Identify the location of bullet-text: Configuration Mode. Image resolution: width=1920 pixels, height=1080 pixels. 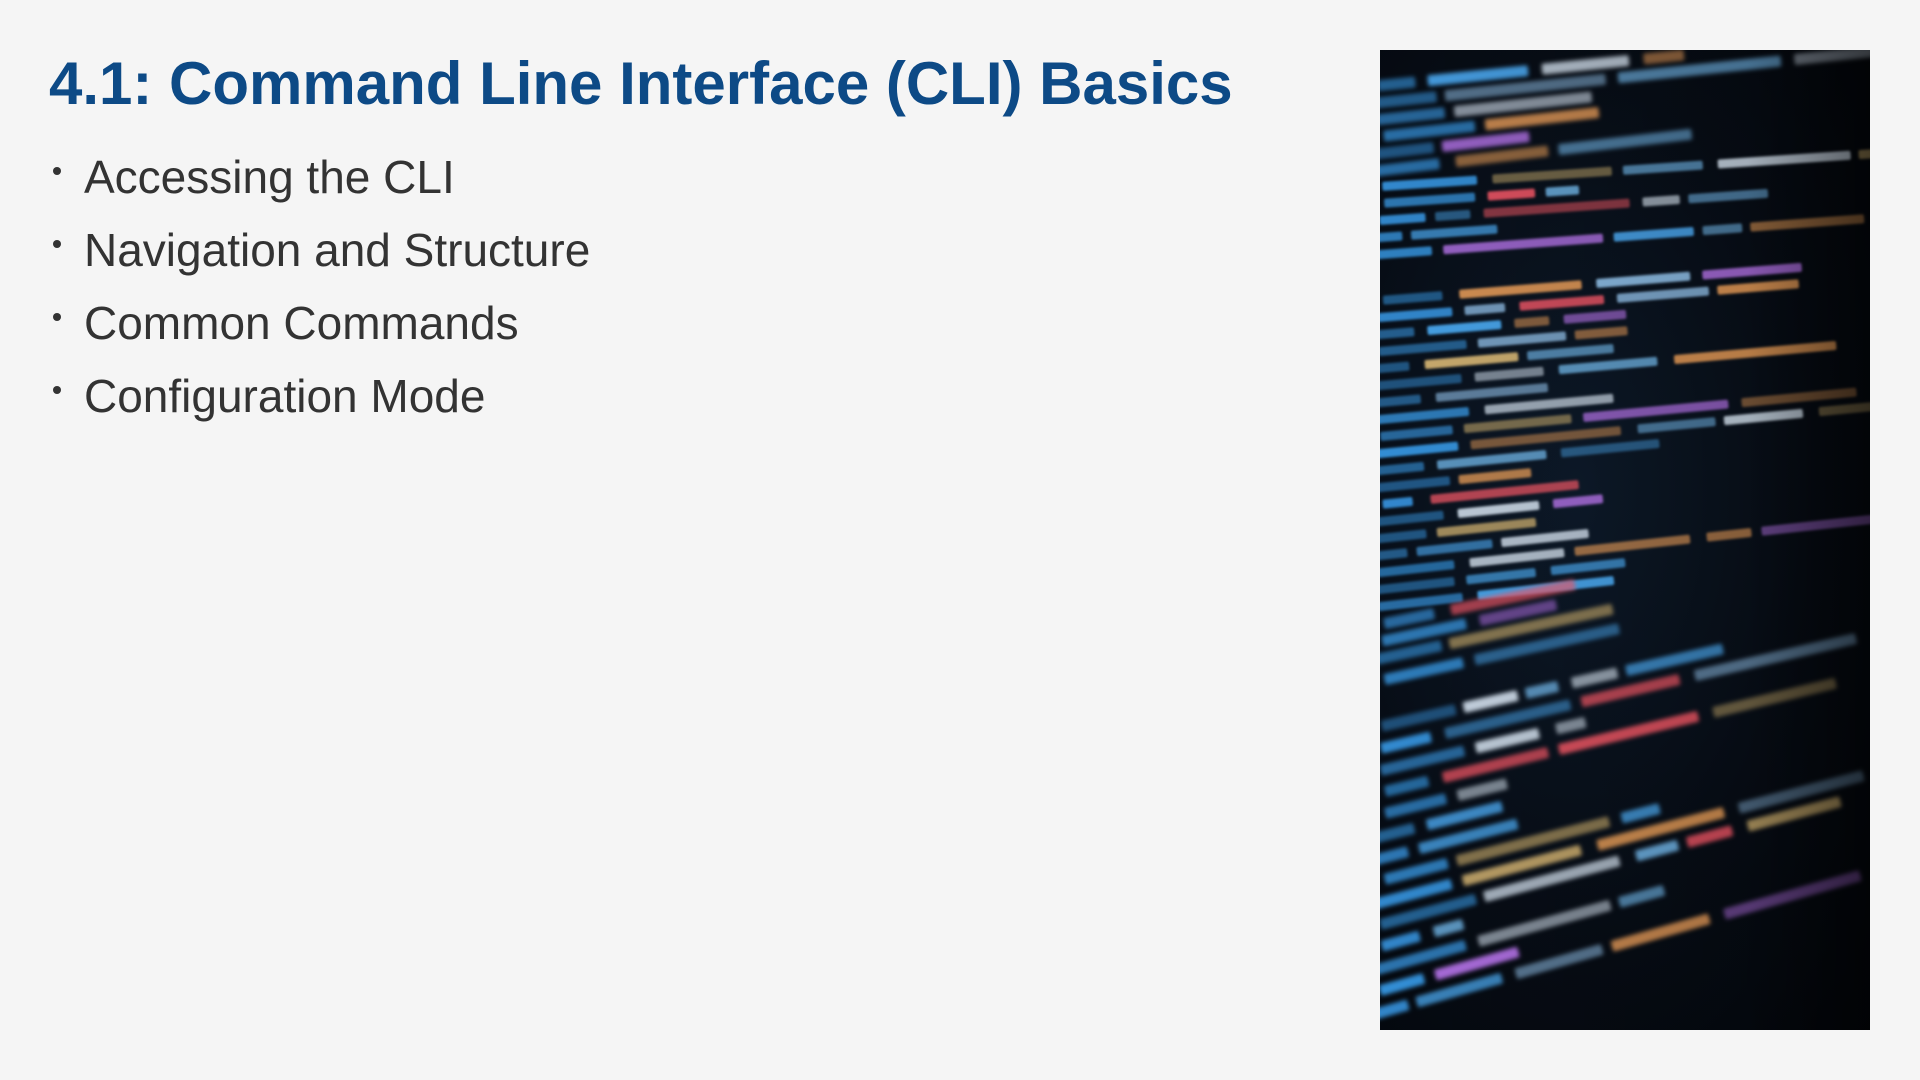
(285, 396).